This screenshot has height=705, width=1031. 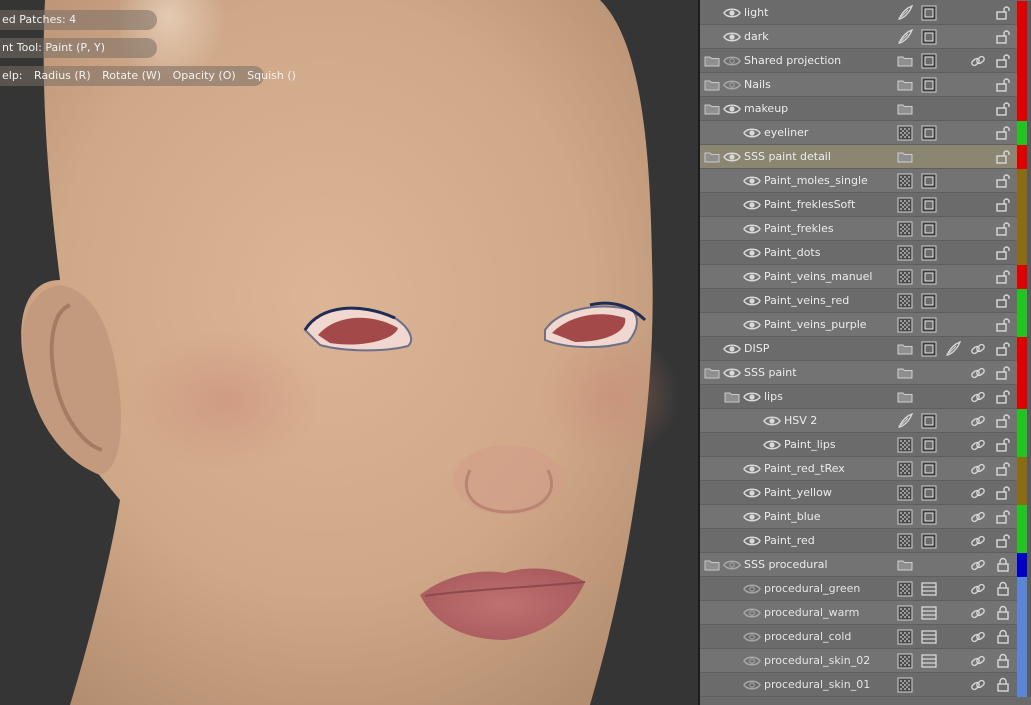 What do you see at coordinates (865, 109) in the screenshot?
I see `layer-row: makeup` at bounding box center [865, 109].